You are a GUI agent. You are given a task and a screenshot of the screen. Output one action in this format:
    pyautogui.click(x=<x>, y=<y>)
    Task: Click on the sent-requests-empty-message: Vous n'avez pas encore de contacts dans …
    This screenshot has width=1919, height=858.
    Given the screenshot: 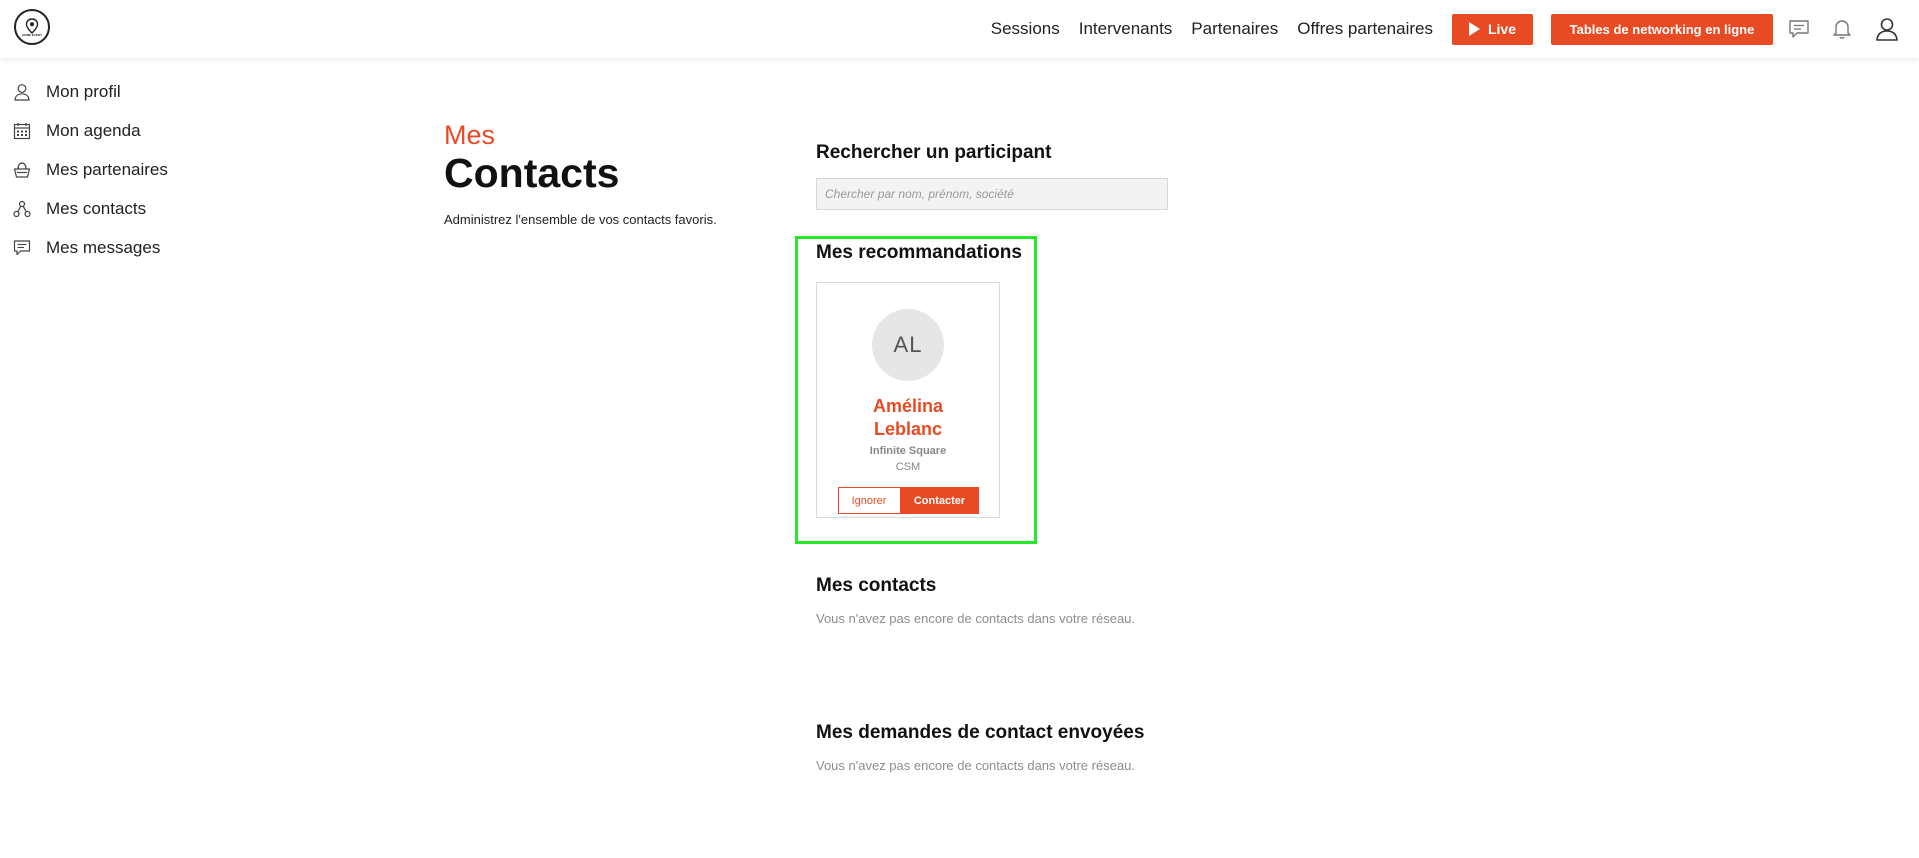 What is the action you would take?
    pyautogui.click(x=976, y=765)
    